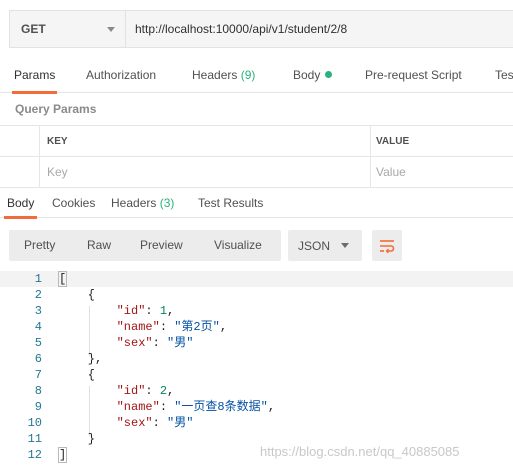 The image size is (513, 470). I want to click on pretty-button: Pretty, so click(39, 245).